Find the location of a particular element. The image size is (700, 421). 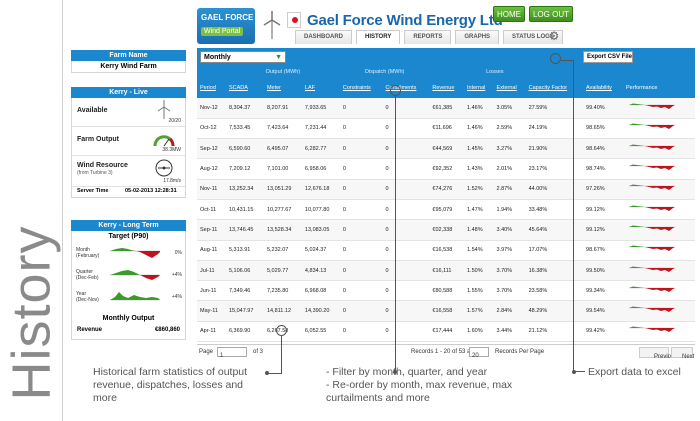

table-cell: 6,968.08 is located at coordinates (320, 291).